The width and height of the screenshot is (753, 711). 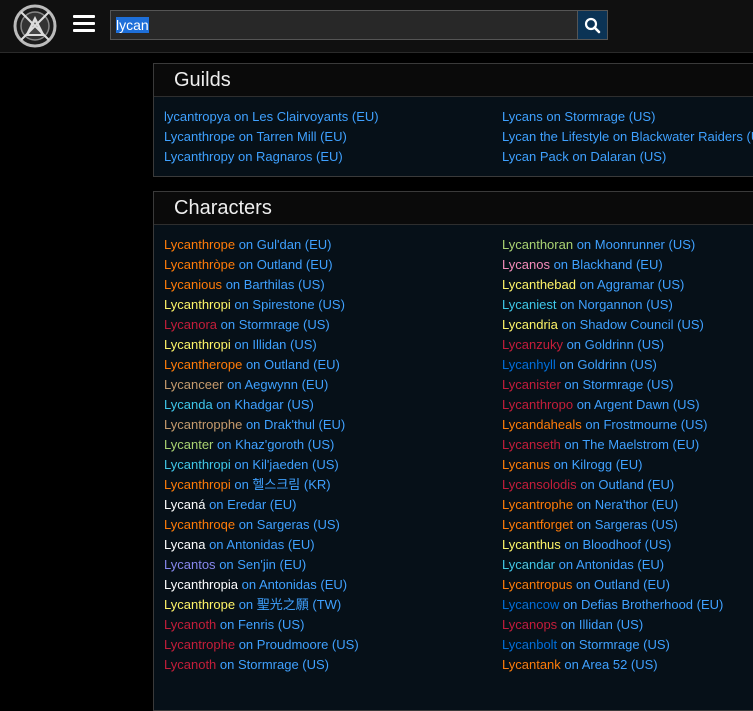 I want to click on character-realm-link: on The Maelstrom (EU), so click(x=631, y=444).